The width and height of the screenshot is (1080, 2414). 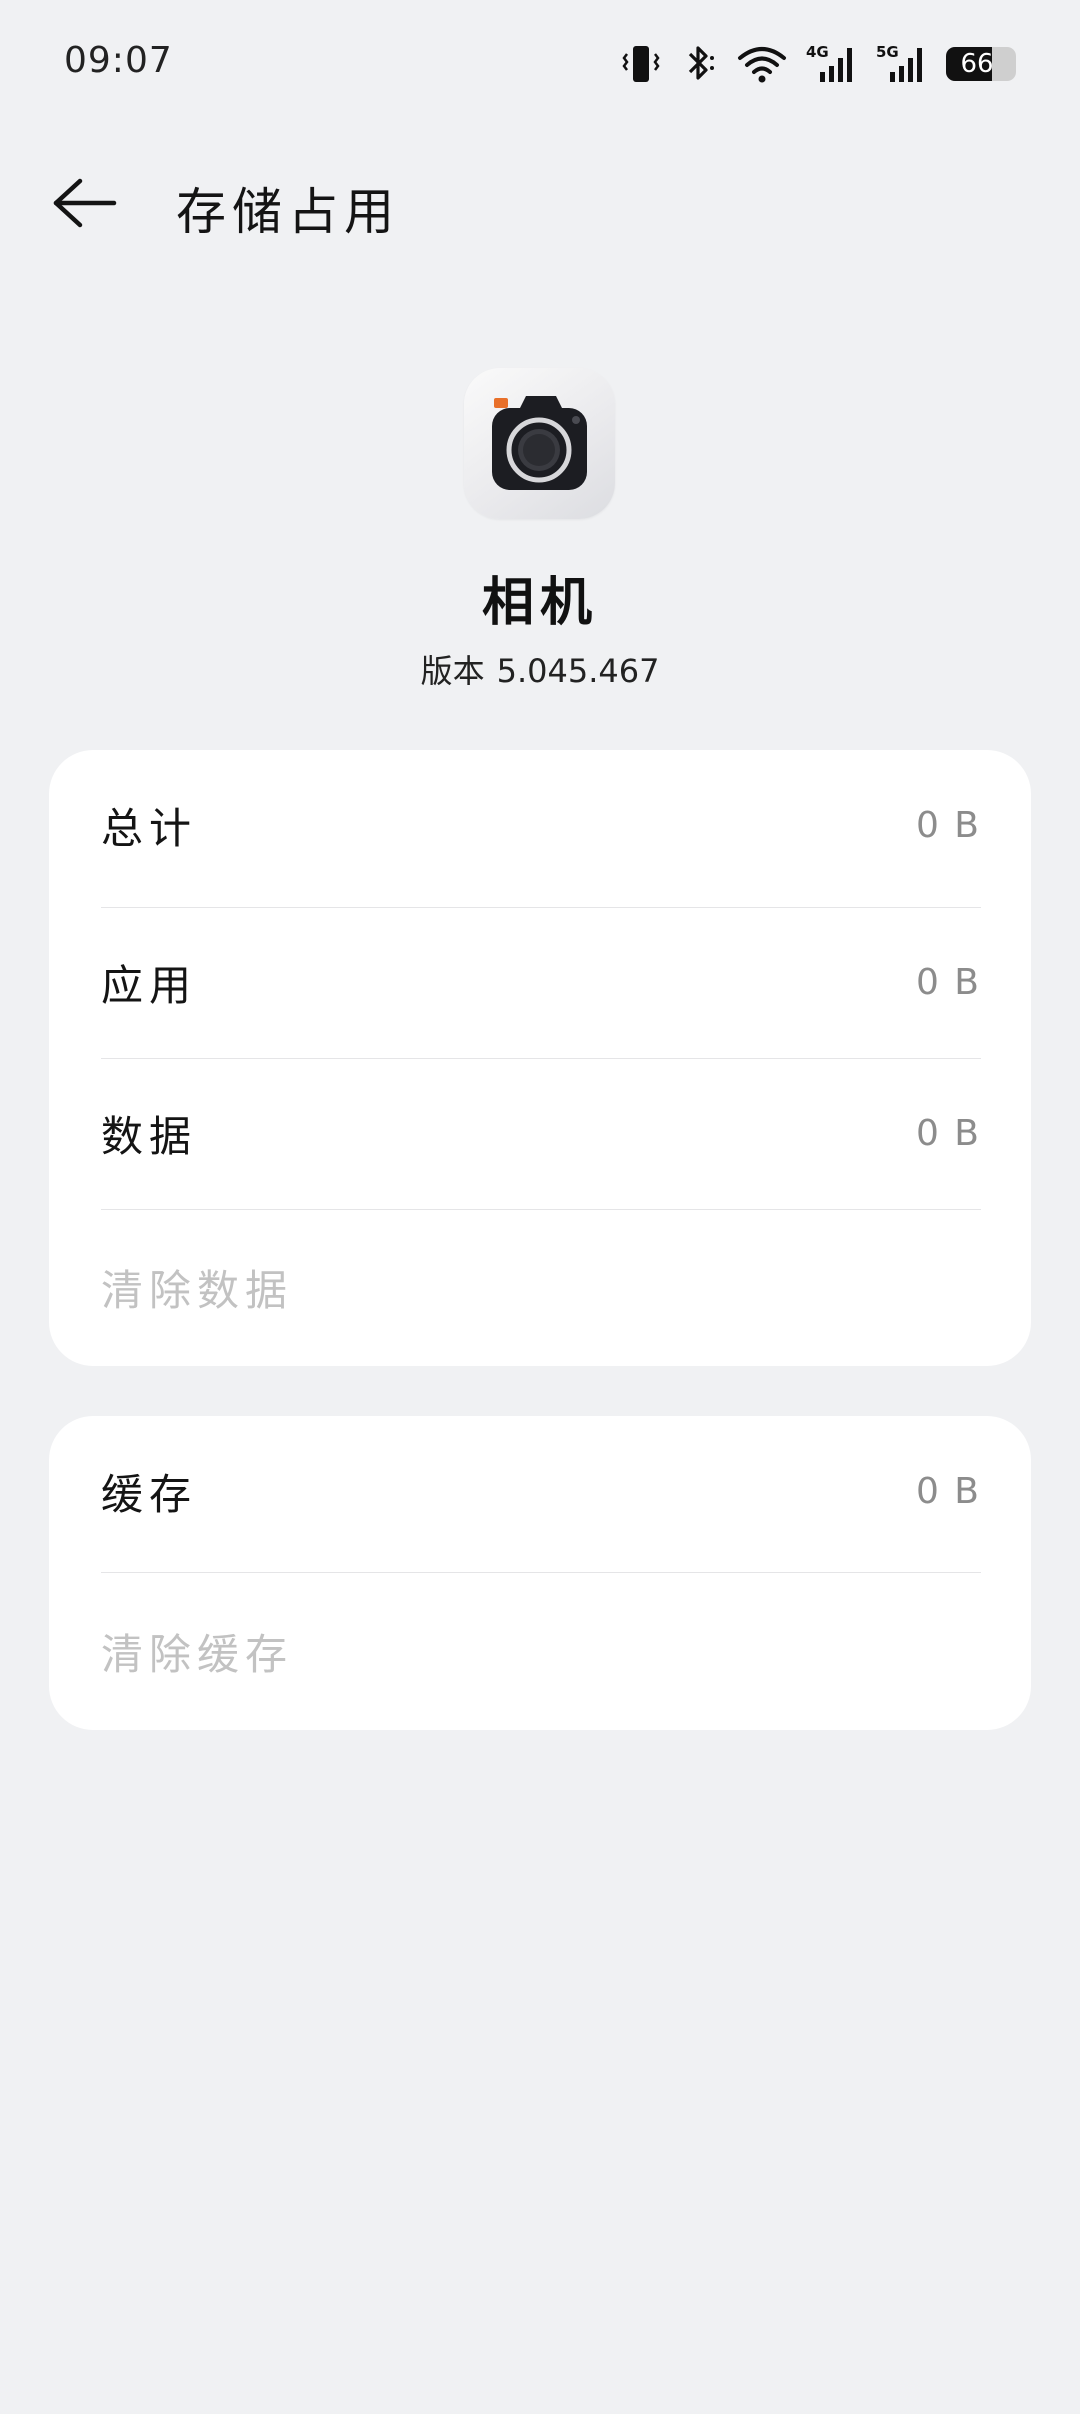 I want to click on clear-data-button: 清除数据, so click(x=541, y=1287).